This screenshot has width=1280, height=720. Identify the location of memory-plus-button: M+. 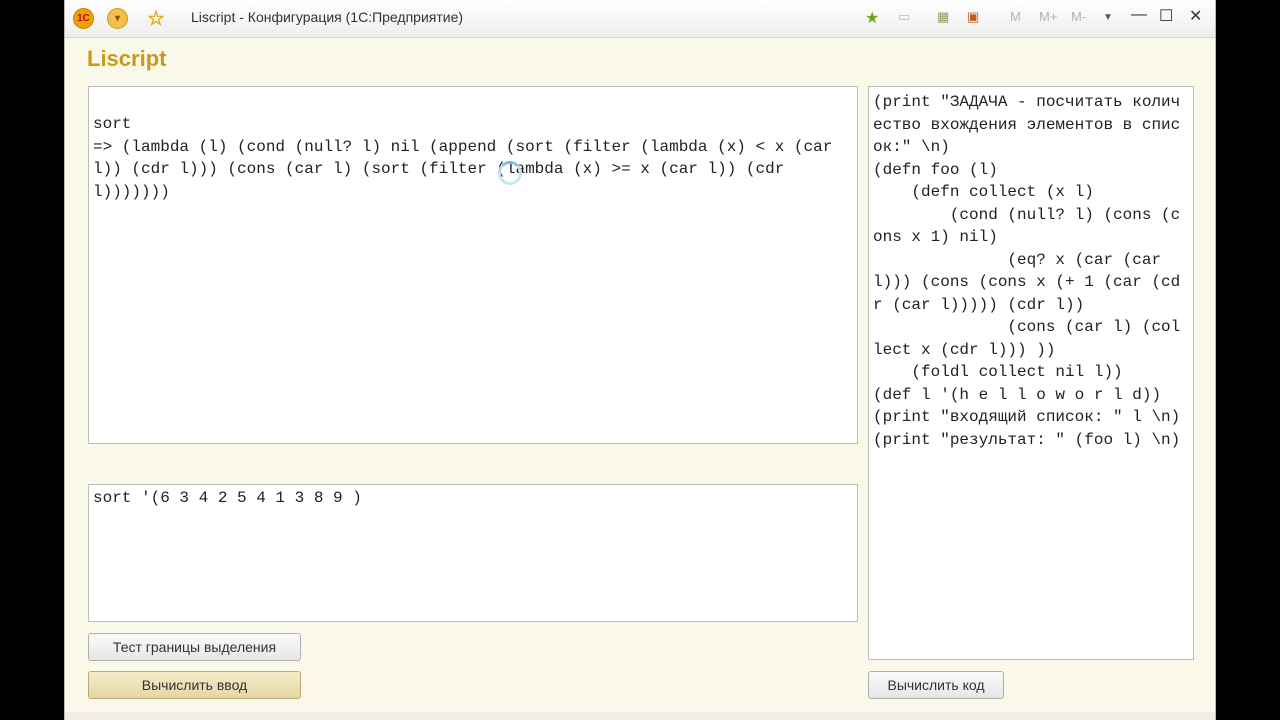
(1048, 16).